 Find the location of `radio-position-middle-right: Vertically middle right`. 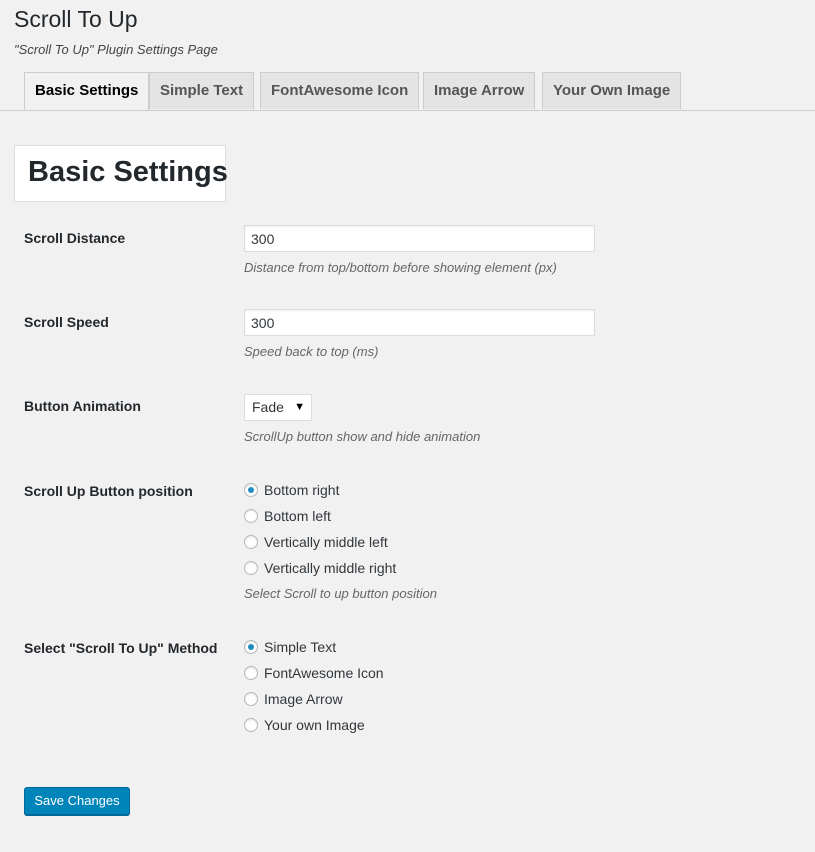

radio-position-middle-right: Vertically middle right is located at coordinates (320, 568).